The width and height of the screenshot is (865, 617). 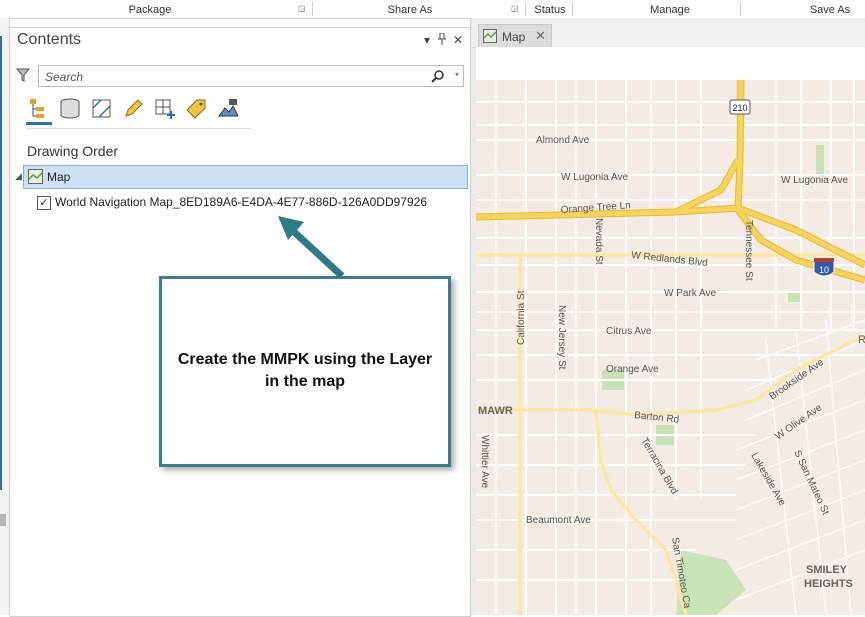 I want to click on left-docked-panel-edge, so click(x=5, y=316).